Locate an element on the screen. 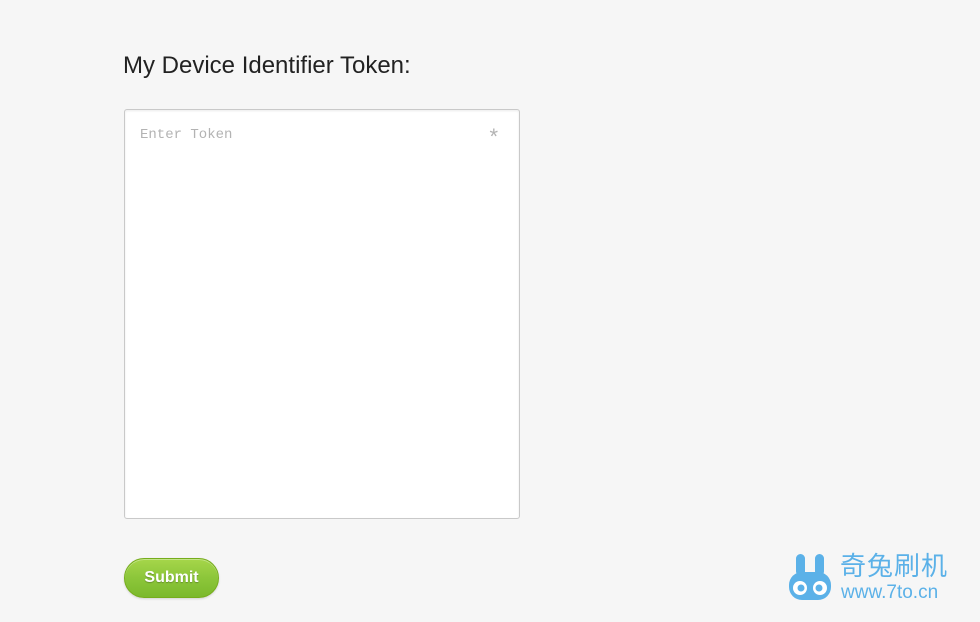  submit-button: Submit is located at coordinates (171, 578).